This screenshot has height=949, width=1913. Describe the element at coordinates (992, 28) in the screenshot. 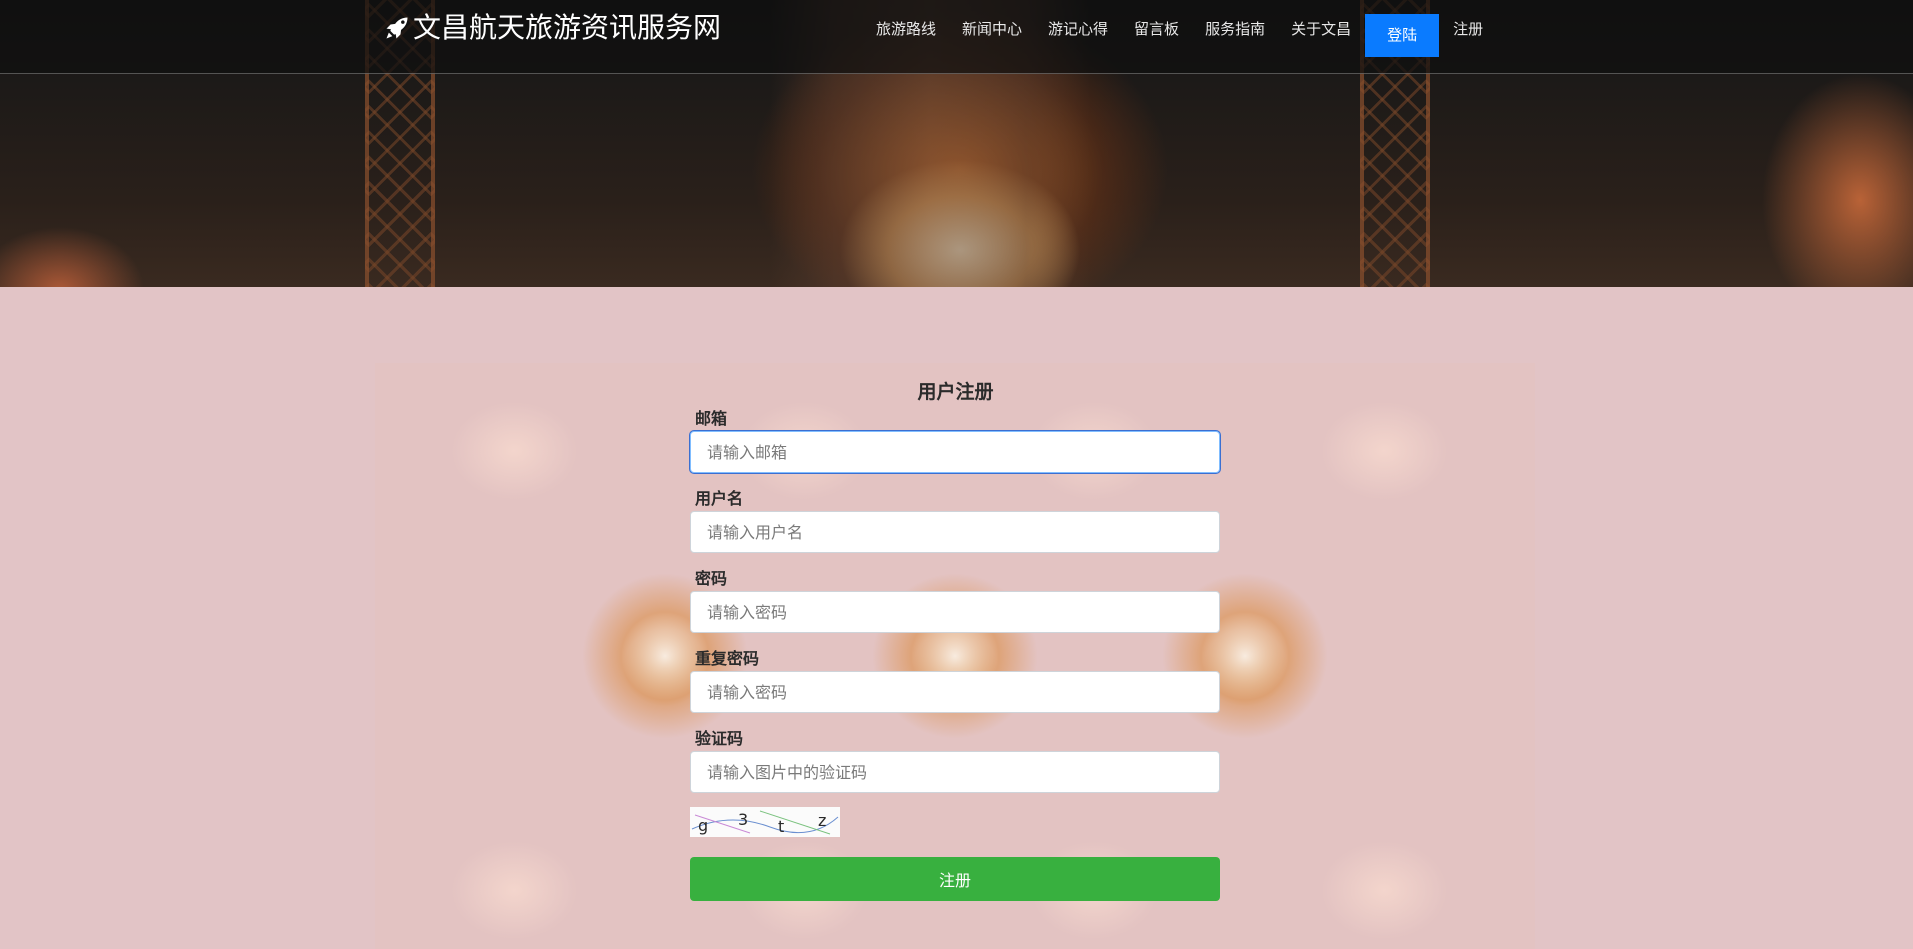

I see `nav-item-news: 新闻中心` at that location.